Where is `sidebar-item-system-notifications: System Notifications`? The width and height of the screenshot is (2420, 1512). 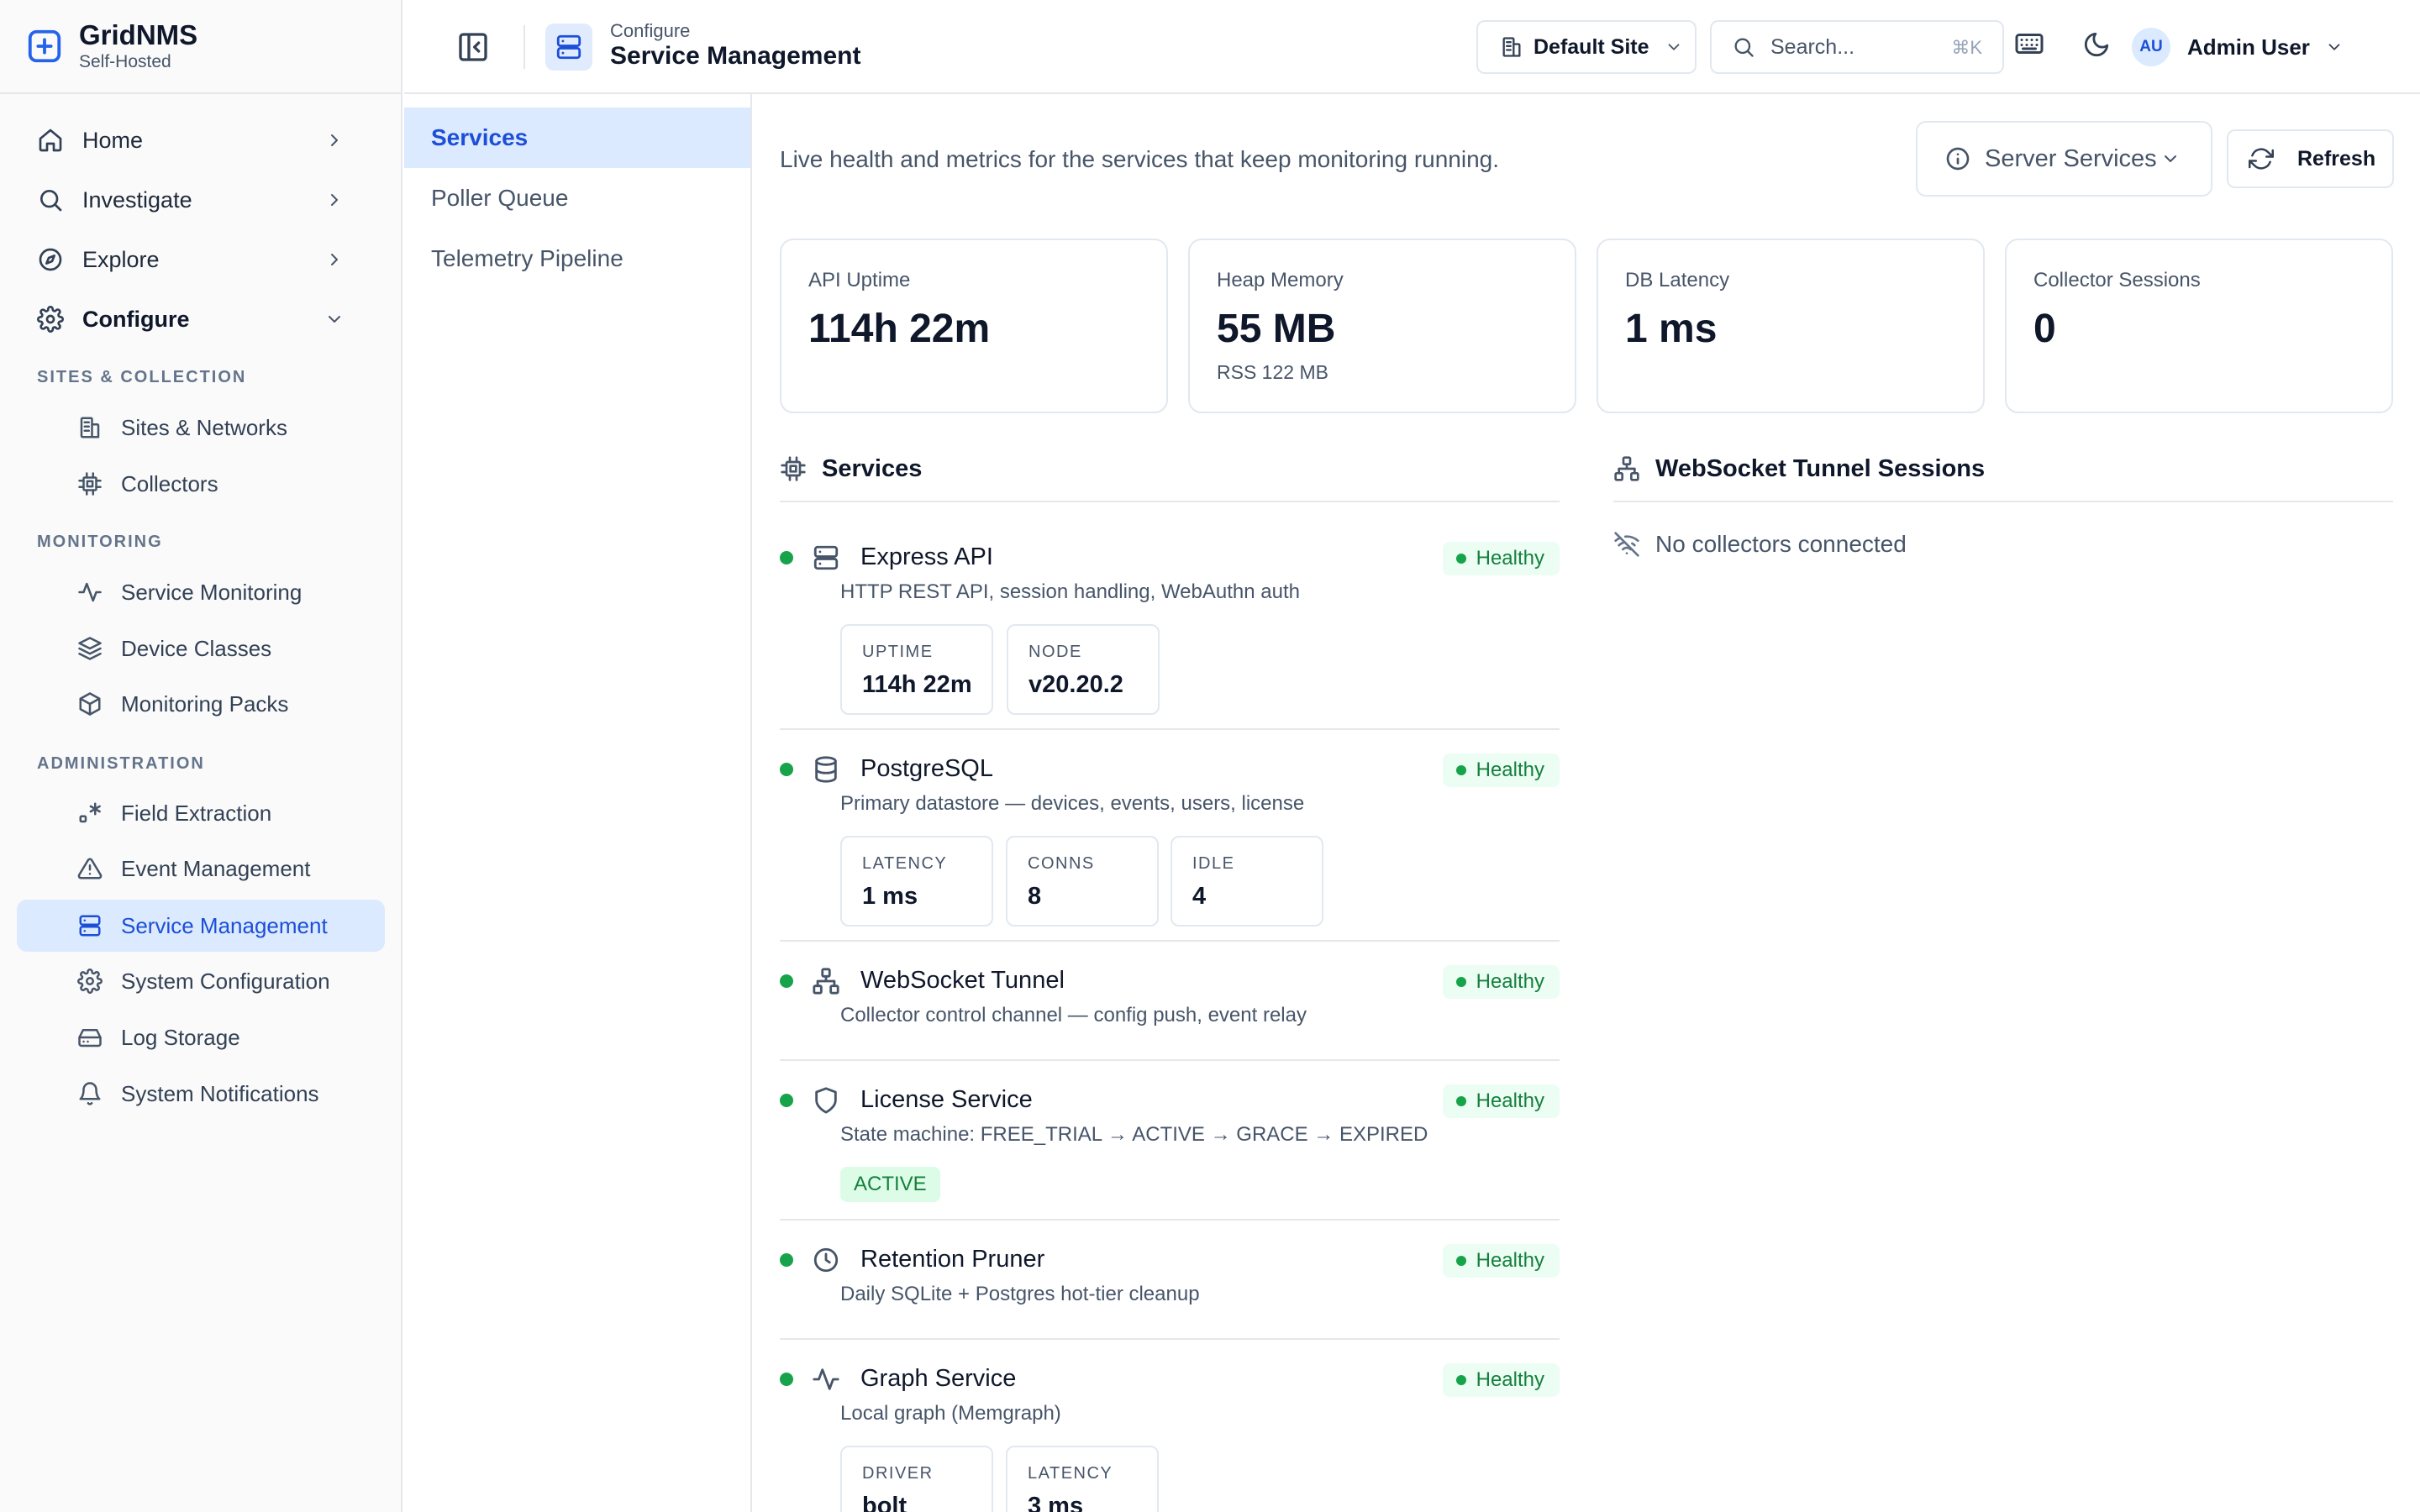 sidebar-item-system-notifications: System Notifications is located at coordinates (201, 1094).